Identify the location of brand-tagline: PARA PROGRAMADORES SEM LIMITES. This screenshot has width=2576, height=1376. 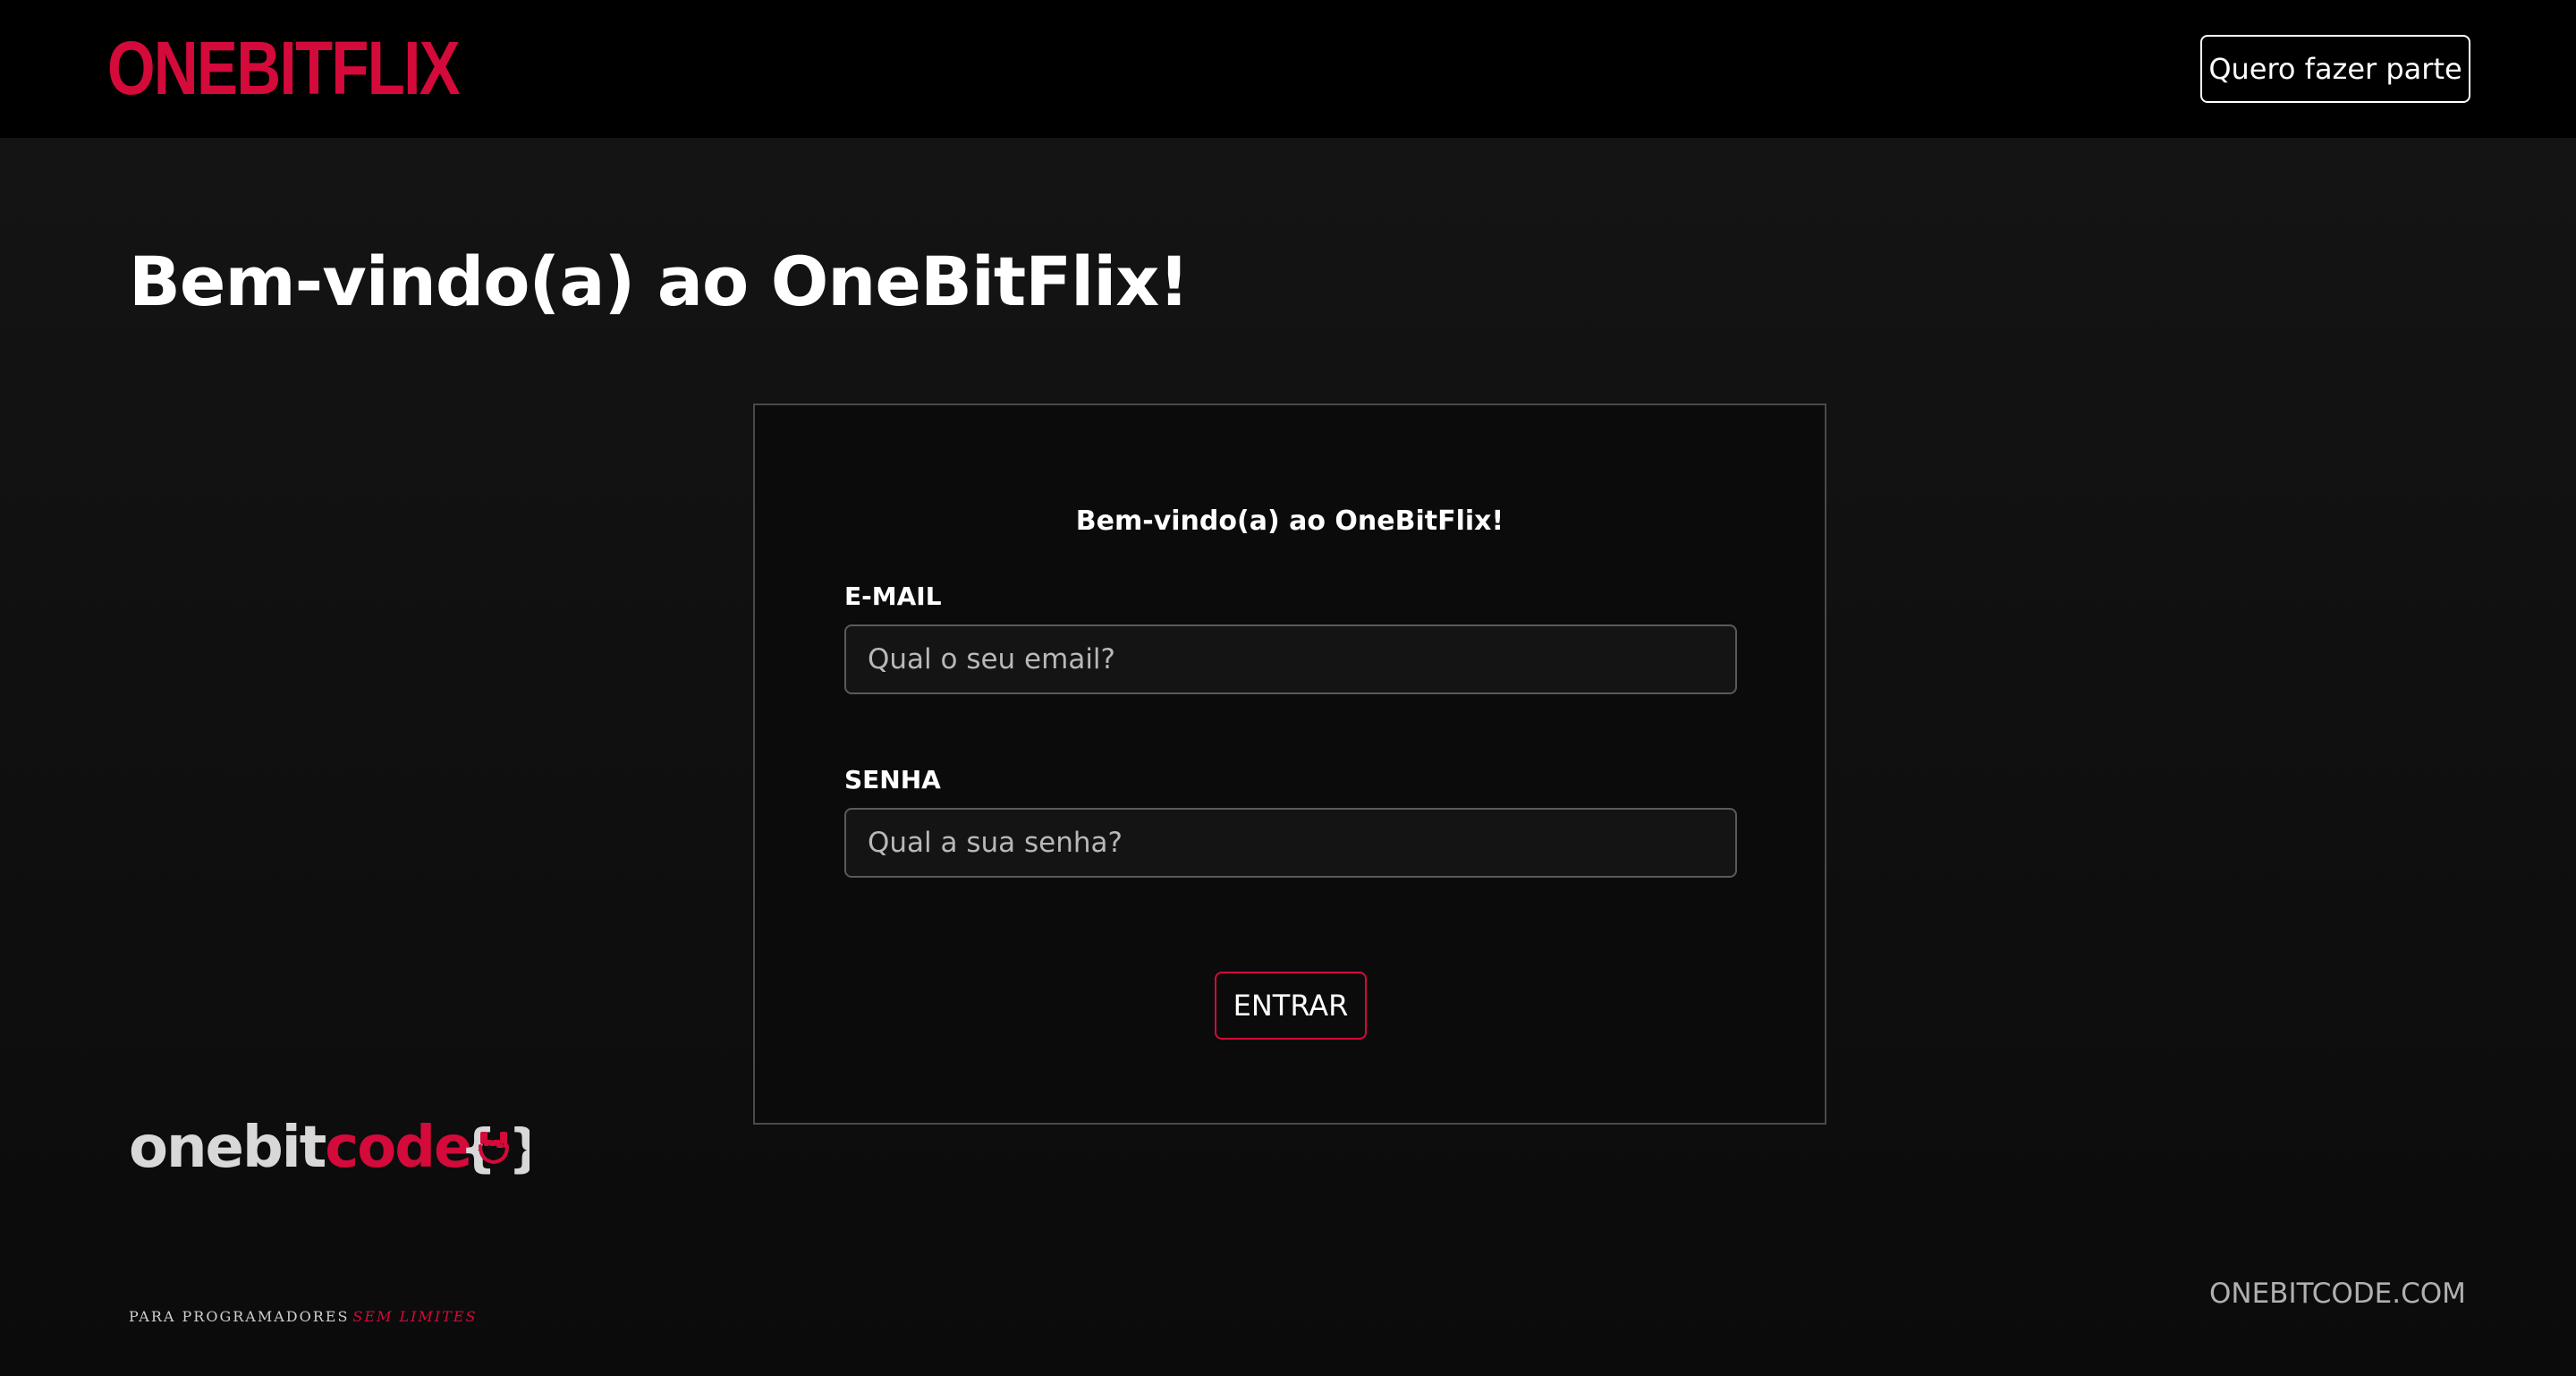
(303, 1317).